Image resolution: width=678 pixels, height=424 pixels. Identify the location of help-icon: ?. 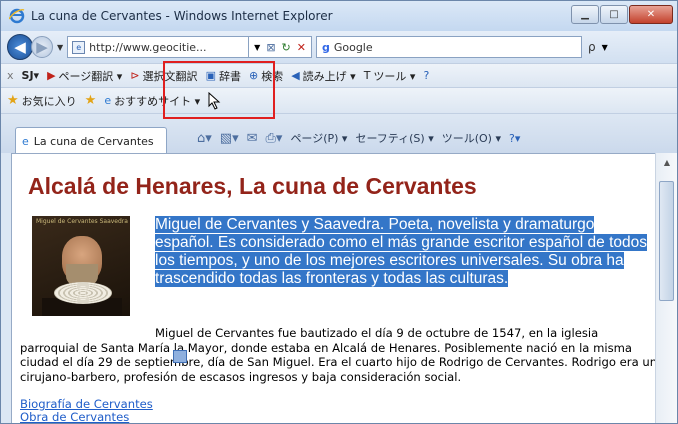
(426, 75).